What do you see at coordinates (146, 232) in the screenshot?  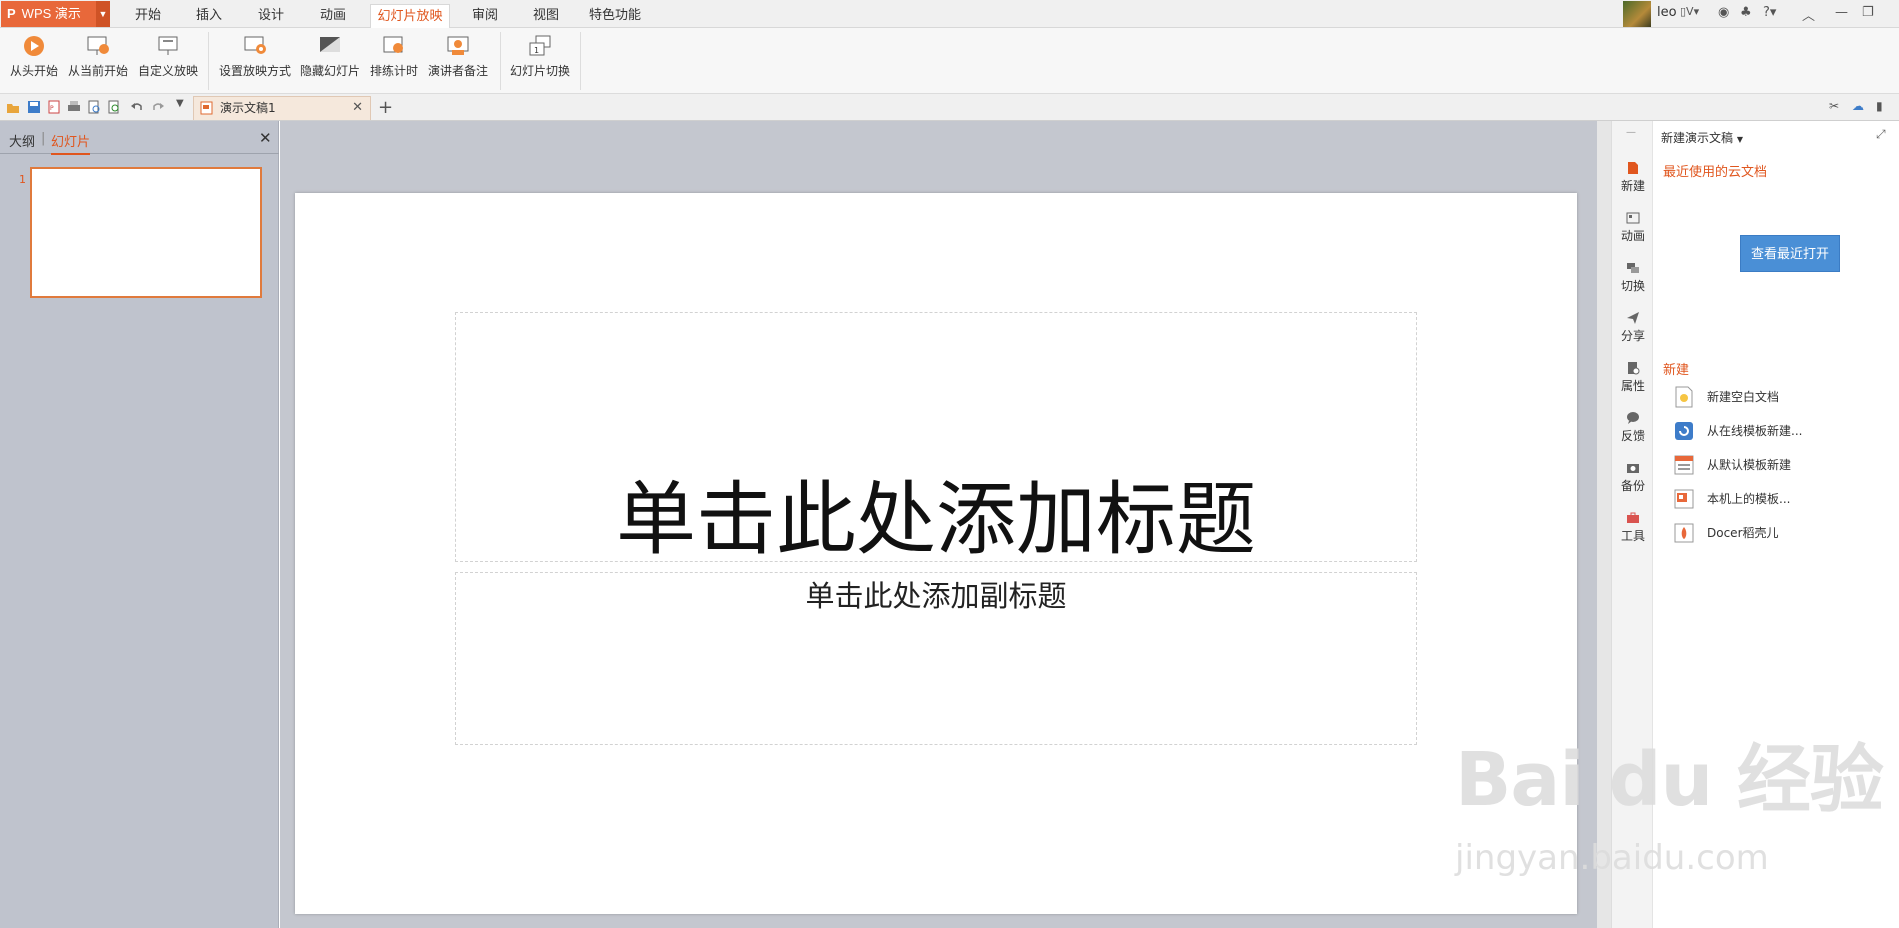 I see `slide-thumbnail` at bounding box center [146, 232].